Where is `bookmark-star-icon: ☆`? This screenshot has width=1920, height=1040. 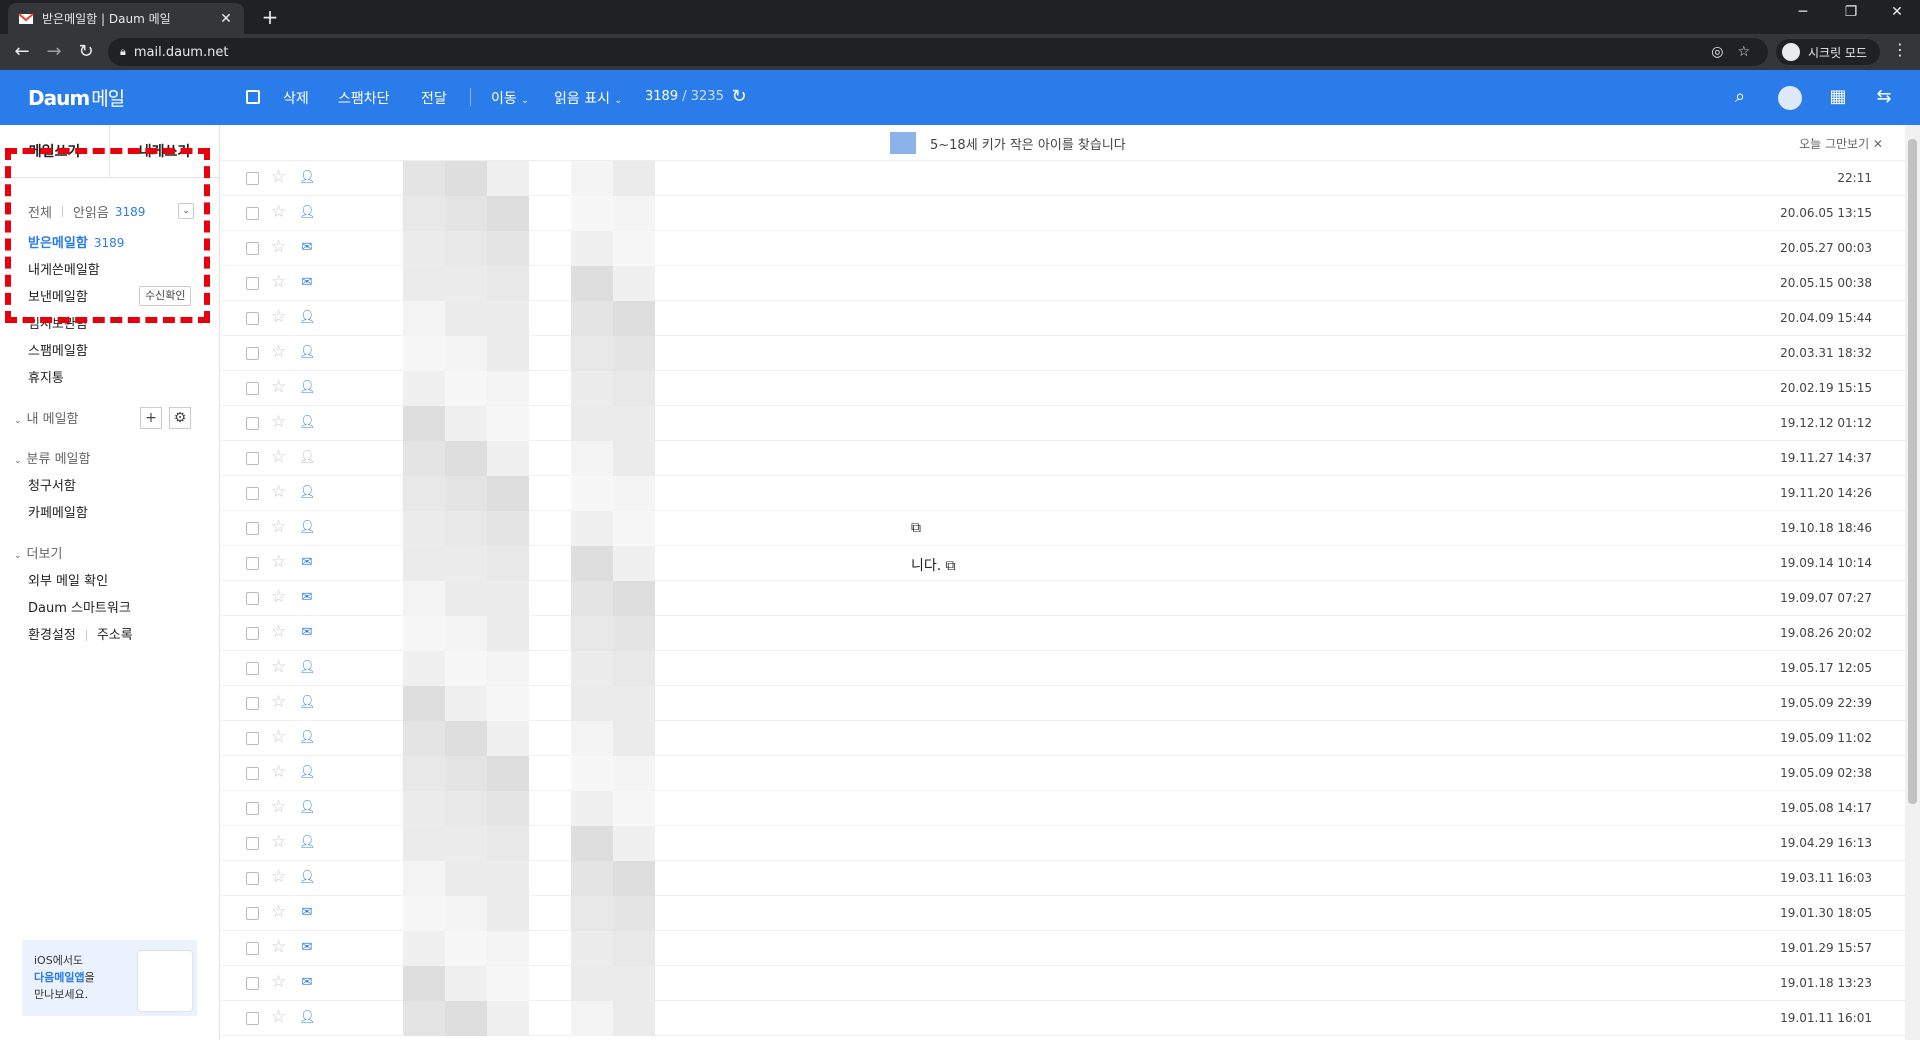 bookmark-star-icon: ☆ is located at coordinates (1743, 52).